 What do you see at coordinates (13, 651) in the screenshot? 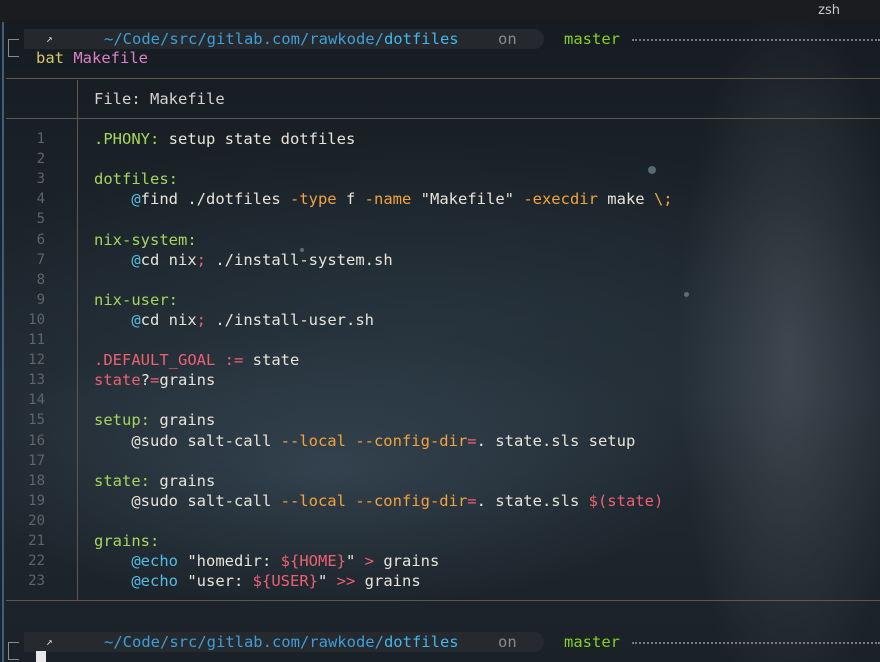
I see `prompt-bracket` at bounding box center [13, 651].